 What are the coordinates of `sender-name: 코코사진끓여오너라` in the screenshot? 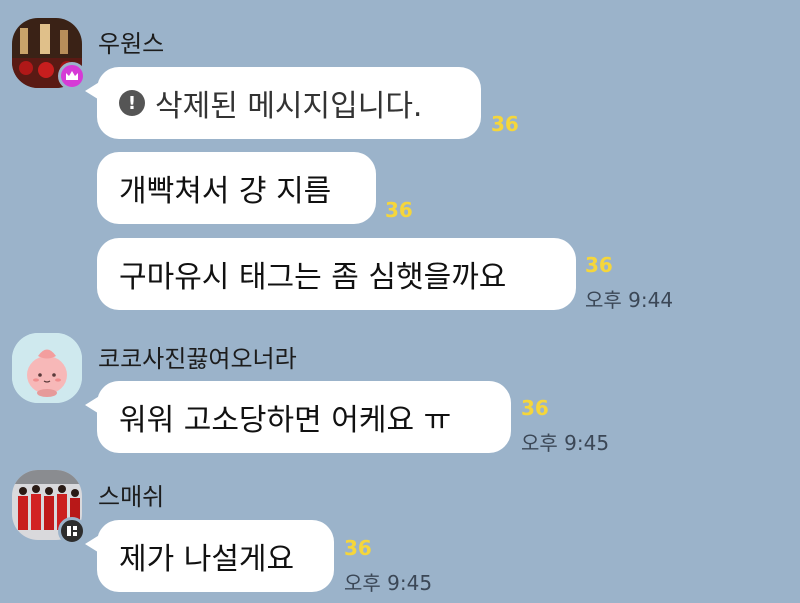 It's located at (197, 359).